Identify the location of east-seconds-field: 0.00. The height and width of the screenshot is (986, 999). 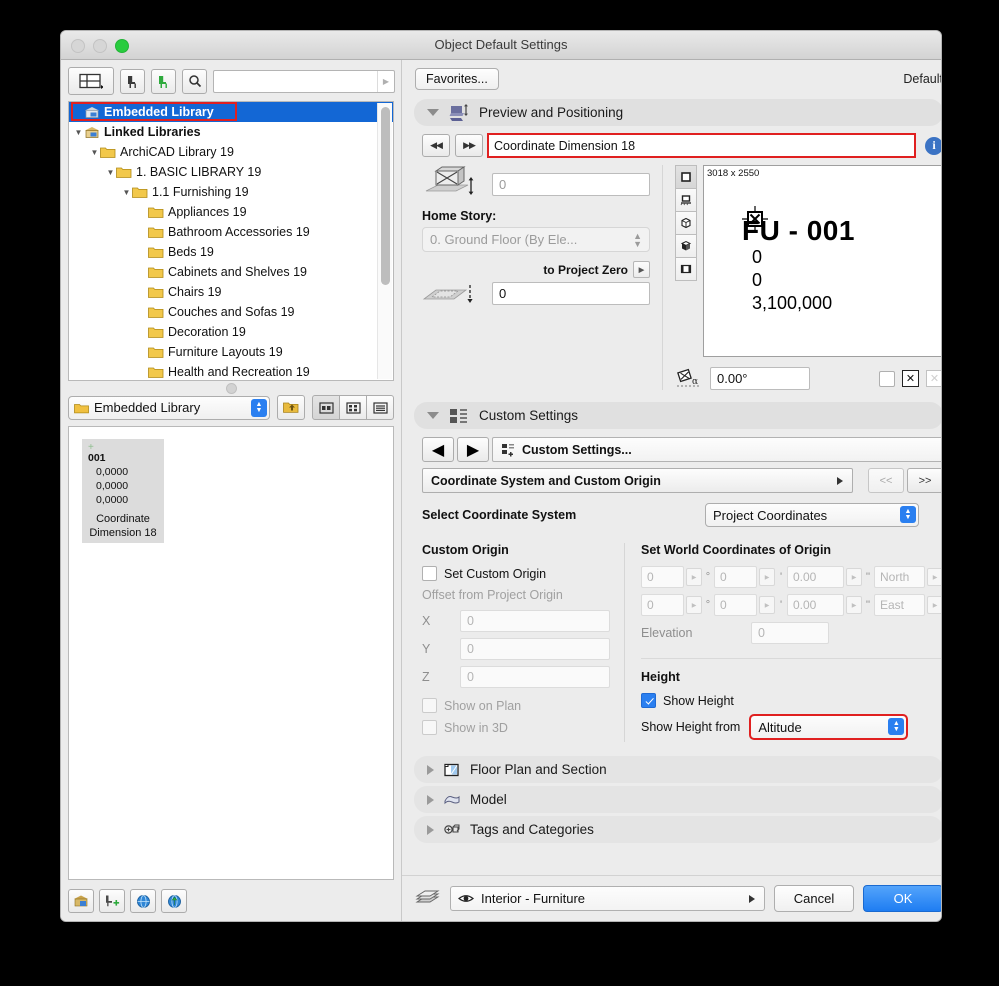
(815, 605).